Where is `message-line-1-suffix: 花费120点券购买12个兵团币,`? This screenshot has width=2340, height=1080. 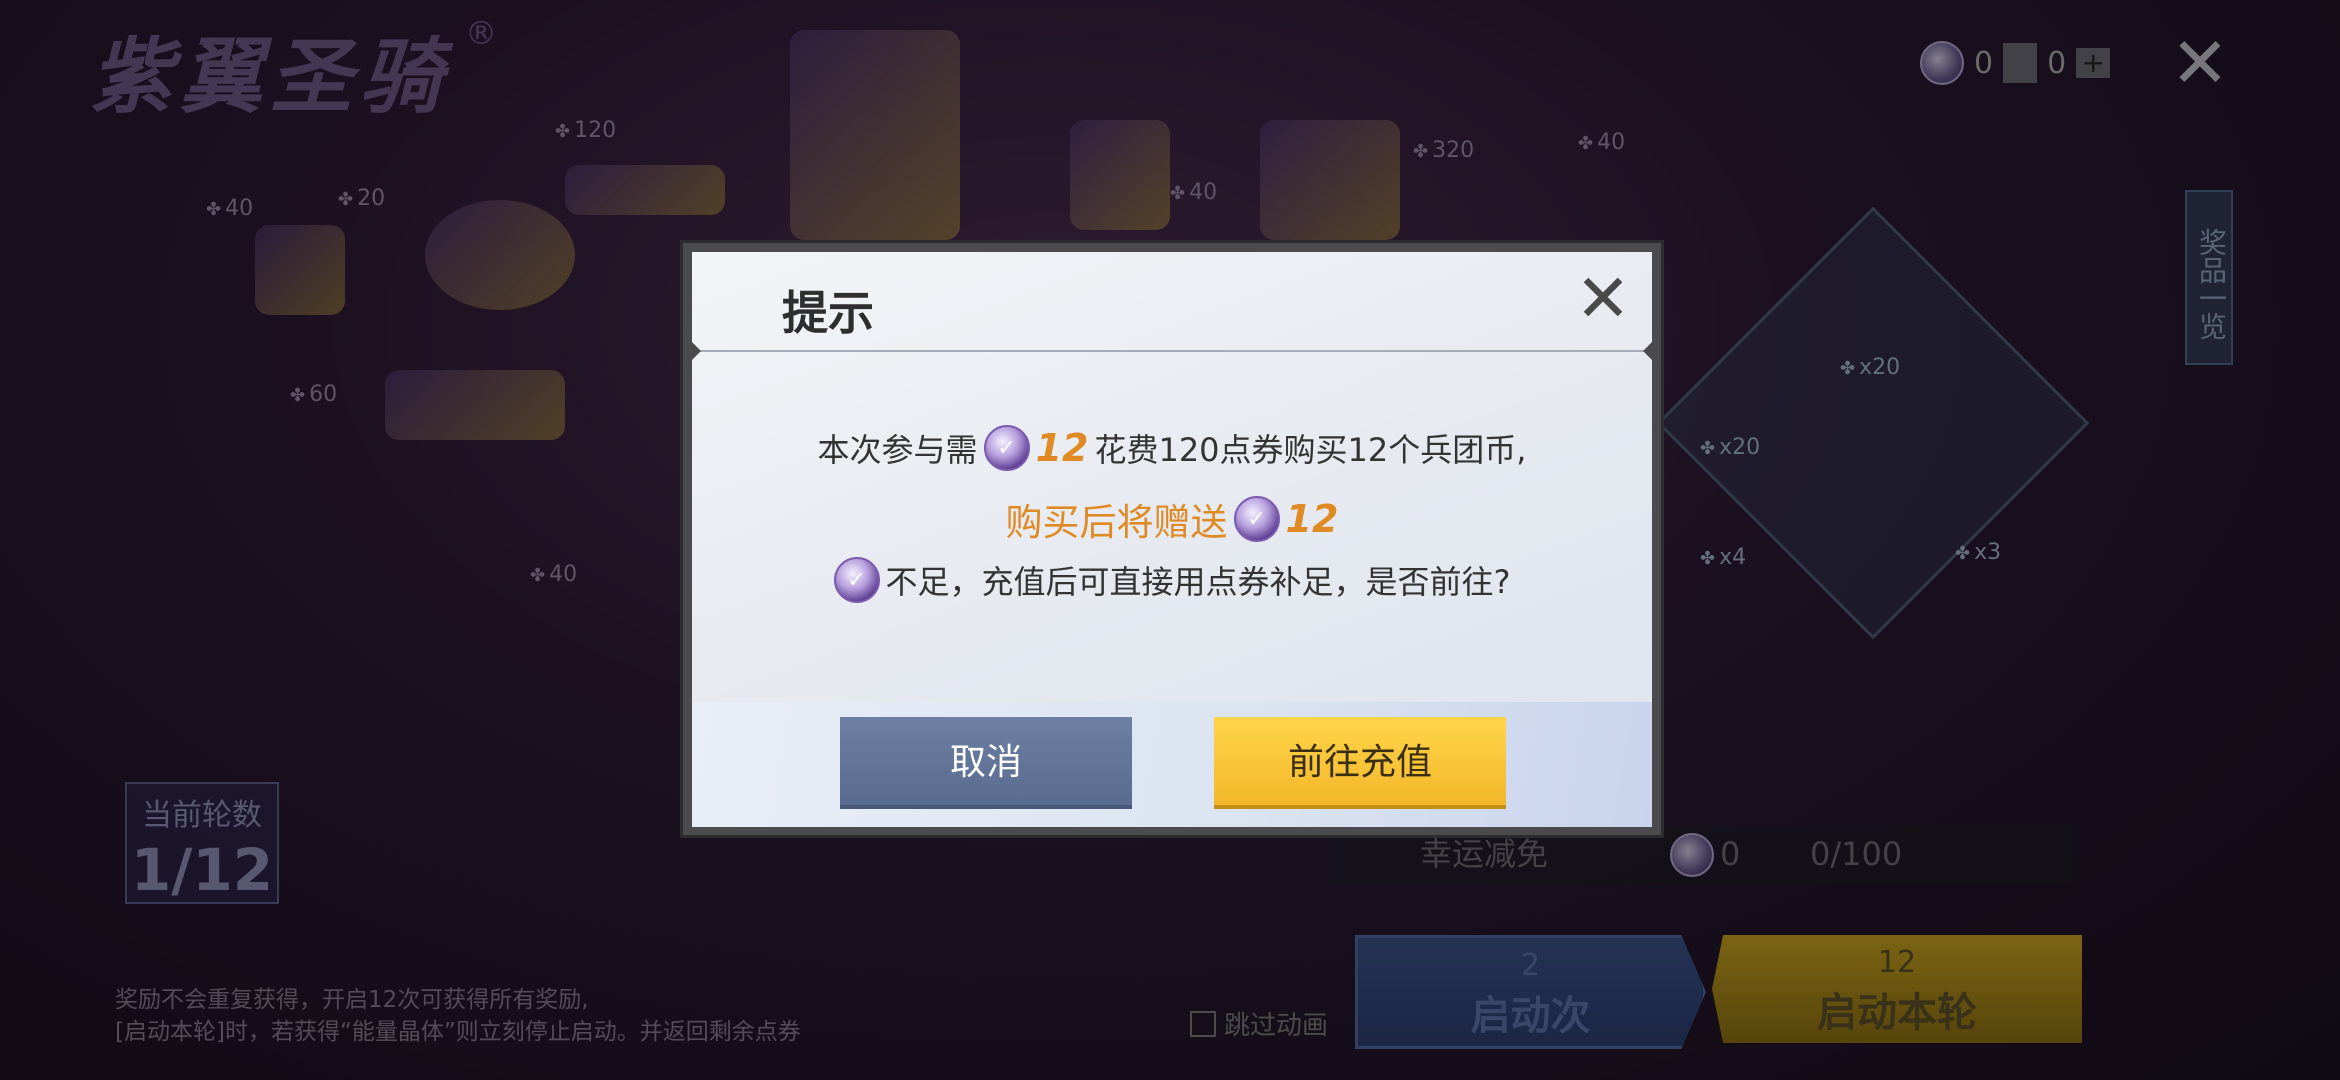
message-line-1-suffix: 花费120点券购买12个兵团币, is located at coordinates (1310, 450).